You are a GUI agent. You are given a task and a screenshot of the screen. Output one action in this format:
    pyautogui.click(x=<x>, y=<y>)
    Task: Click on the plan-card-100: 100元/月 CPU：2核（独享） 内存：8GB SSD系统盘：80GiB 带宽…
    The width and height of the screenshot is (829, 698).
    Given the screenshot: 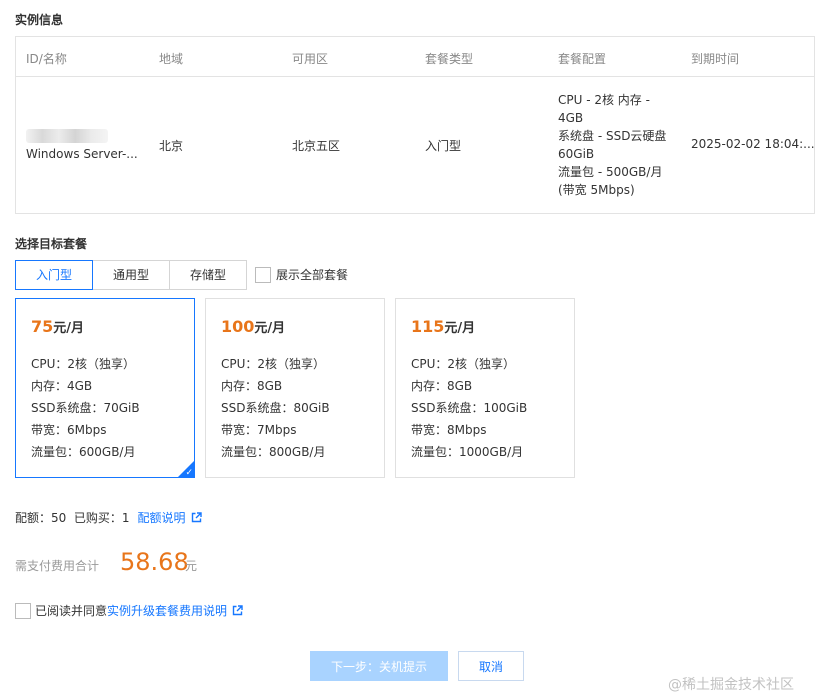 What is the action you would take?
    pyautogui.click(x=295, y=388)
    